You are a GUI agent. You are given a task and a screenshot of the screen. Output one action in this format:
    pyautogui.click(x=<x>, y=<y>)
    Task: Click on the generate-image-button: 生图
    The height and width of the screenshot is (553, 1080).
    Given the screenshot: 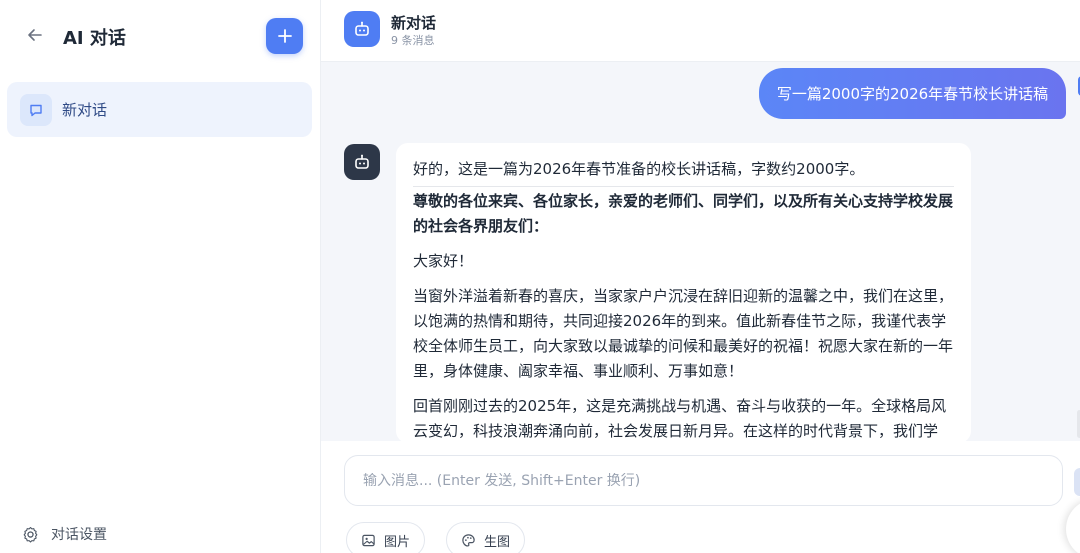 What is the action you would take?
    pyautogui.click(x=486, y=537)
    